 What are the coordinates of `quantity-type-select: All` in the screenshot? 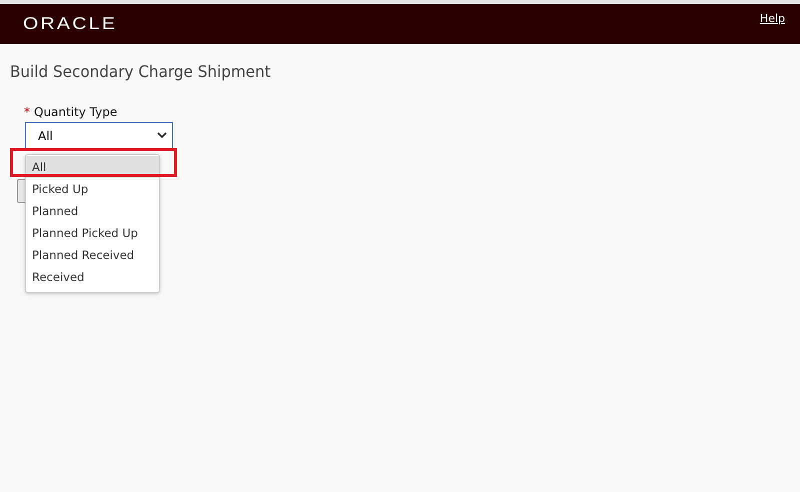 It's located at (99, 135).